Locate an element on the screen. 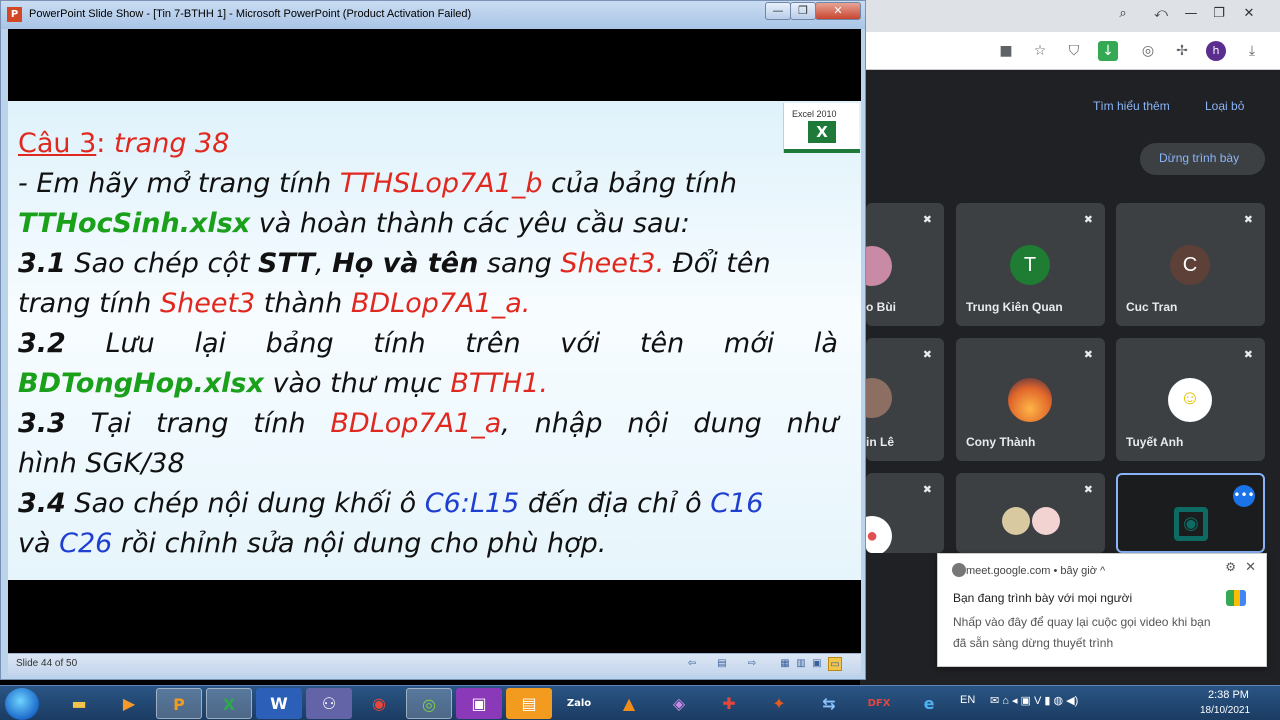 This screenshot has width=1280, height=720. media-player-icon: ▶ is located at coordinates (129, 703).